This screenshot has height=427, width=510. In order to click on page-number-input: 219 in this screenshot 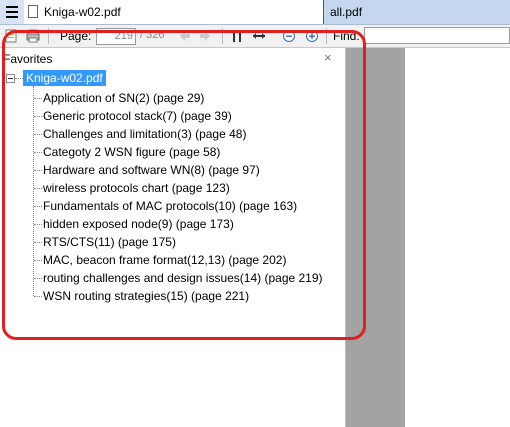, I will do `click(116, 36)`.